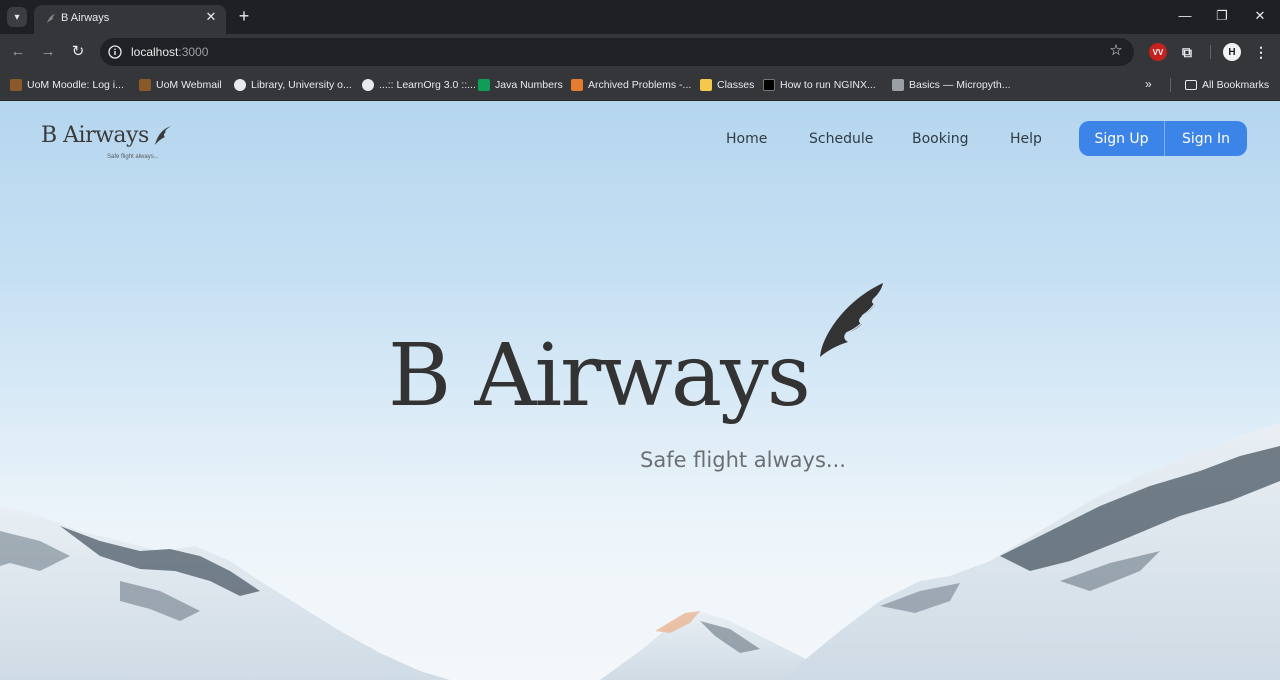 This screenshot has width=1280, height=680. I want to click on tab-strip: ▾ B Airways ✕ + — ❐ ✕, so click(640, 17).